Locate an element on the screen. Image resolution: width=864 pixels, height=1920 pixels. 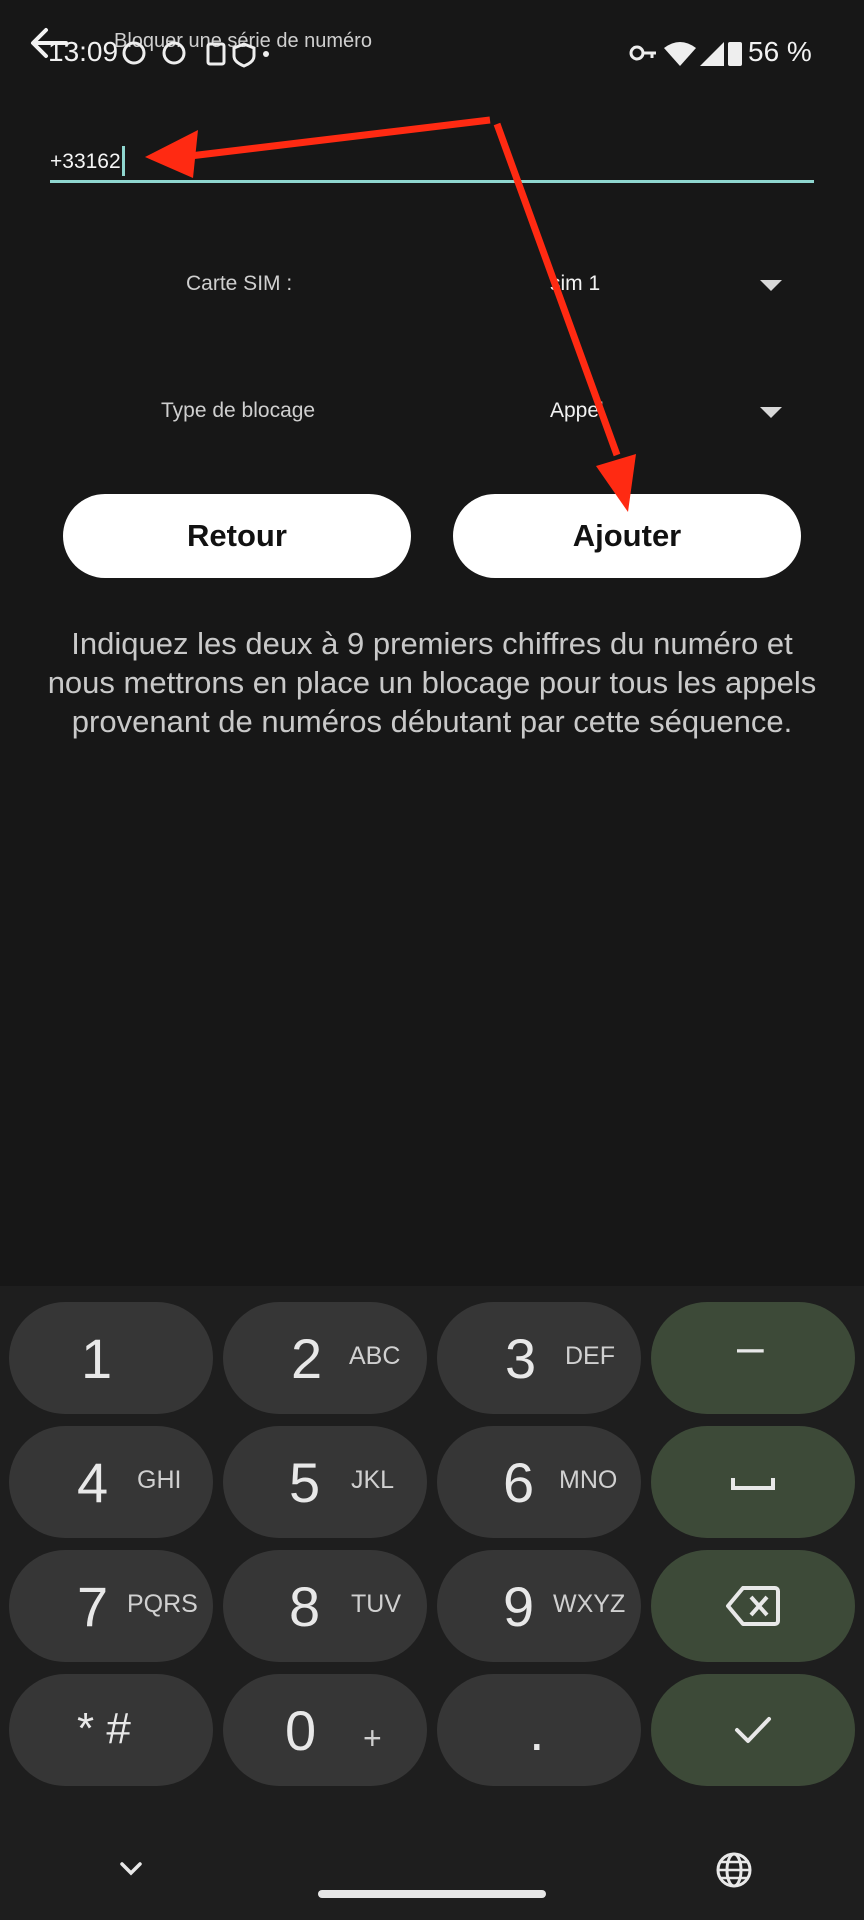
key-letters: ABC is located at coordinates (375, 1356).